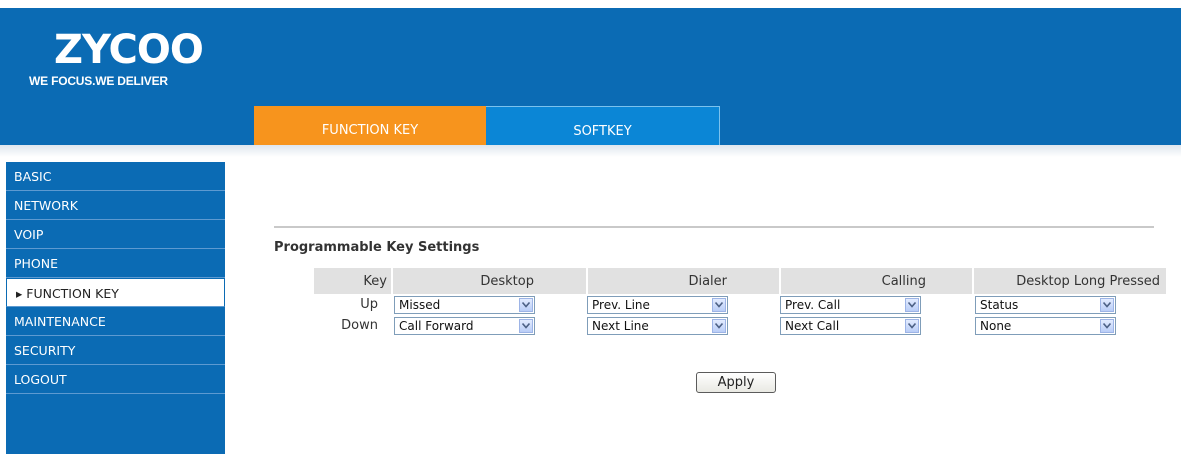 Image resolution: width=1181 pixels, height=454 pixels. Describe the element at coordinates (115, 350) in the screenshot. I see `sidebar-item-security: SECURITY` at that location.